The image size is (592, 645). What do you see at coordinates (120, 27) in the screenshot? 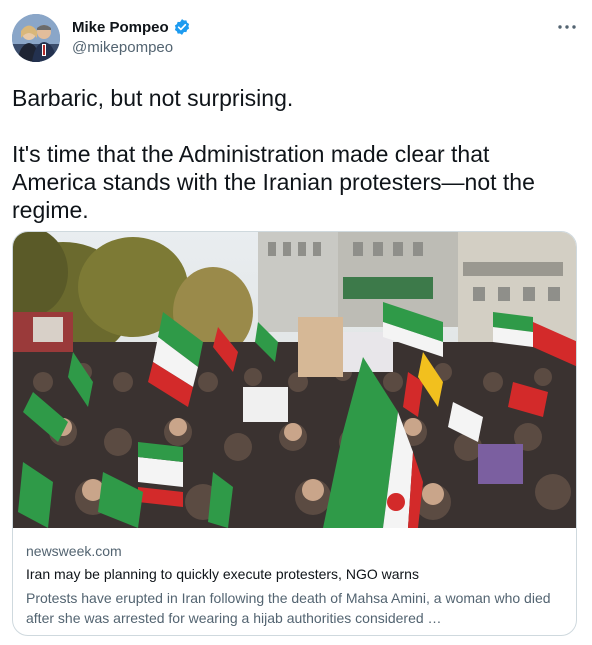
I see `author-display-name: Mike Pompeo` at bounding box center [120, 27].